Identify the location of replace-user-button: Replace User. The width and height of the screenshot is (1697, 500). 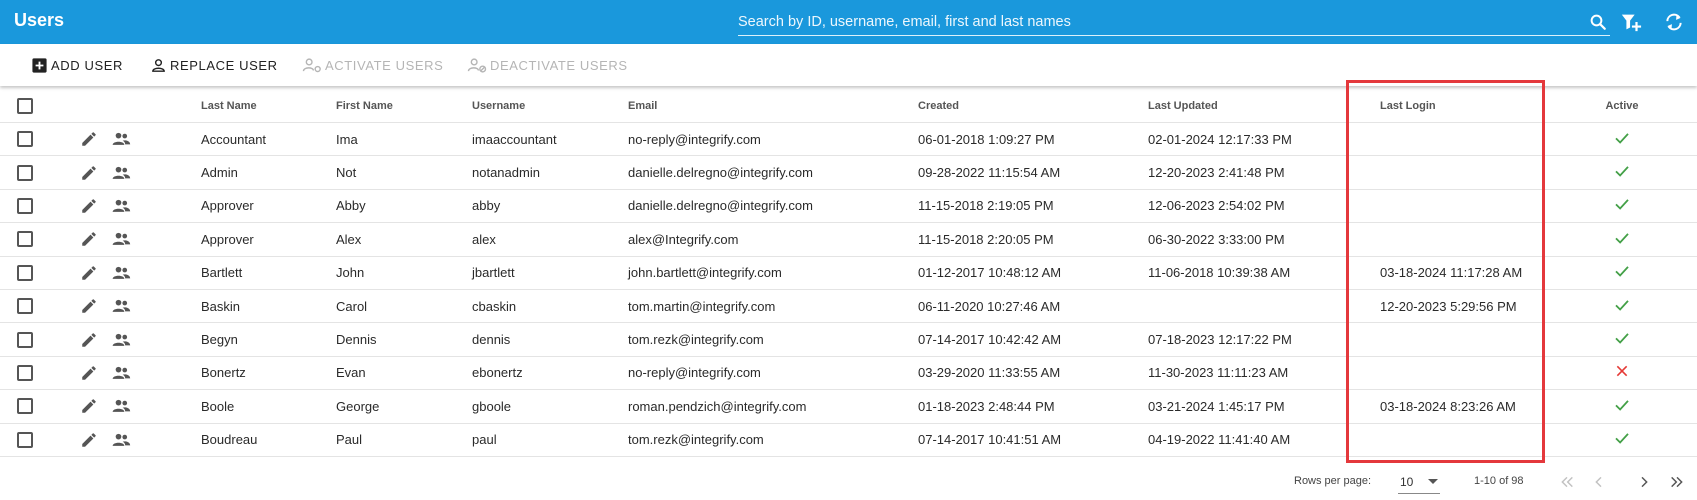
(214, 65).